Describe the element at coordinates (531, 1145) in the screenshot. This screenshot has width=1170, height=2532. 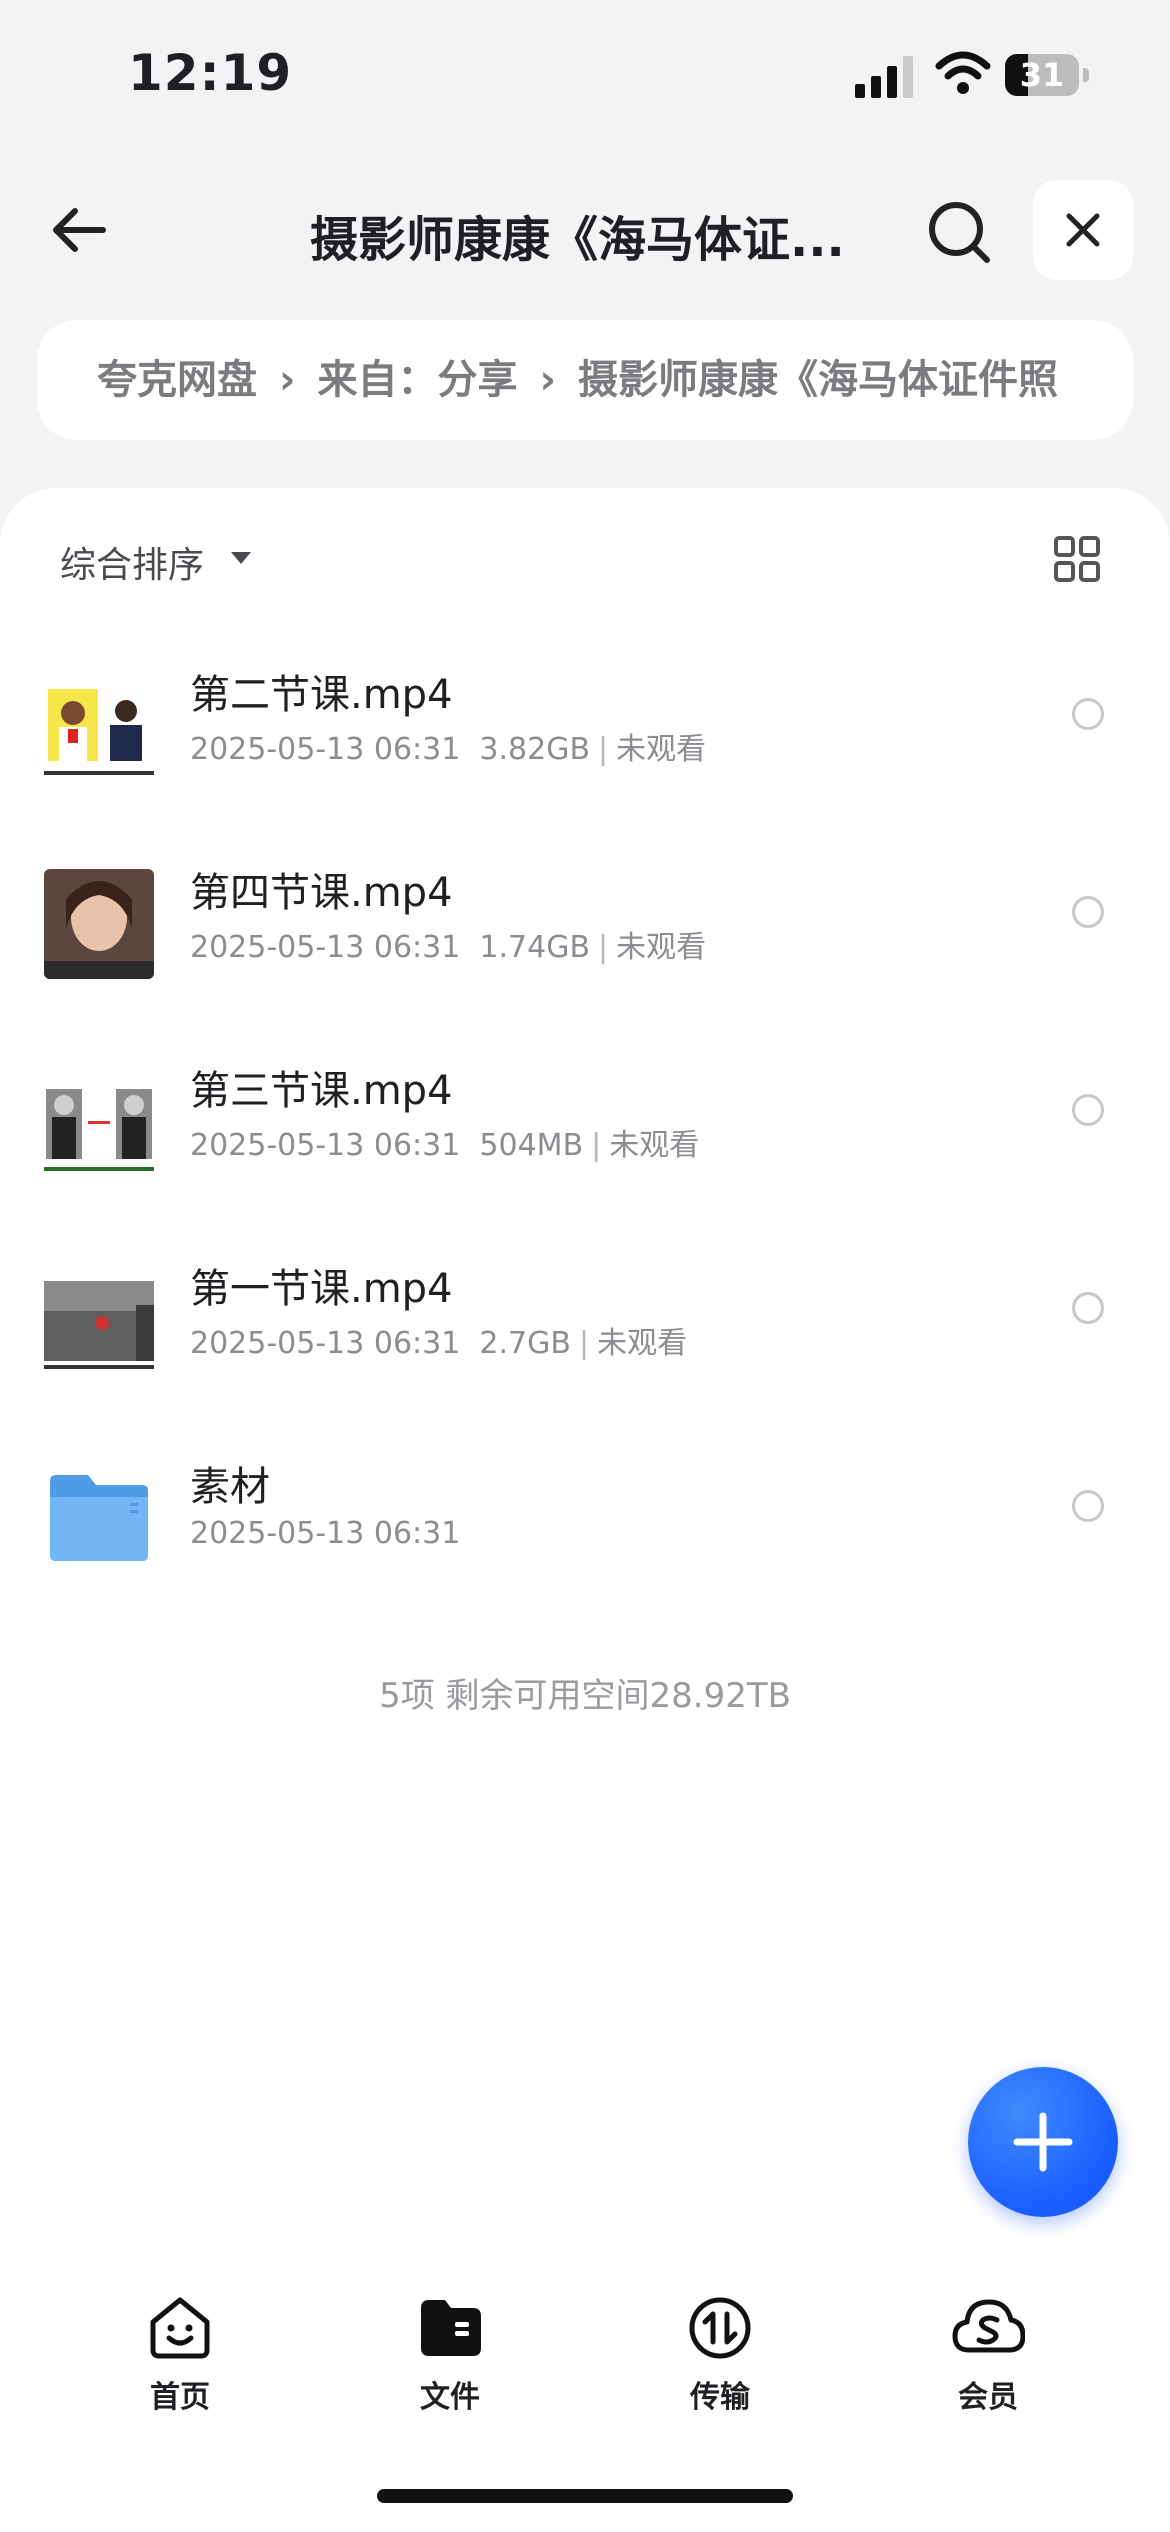
I see `file-size: 504MB` at that location.